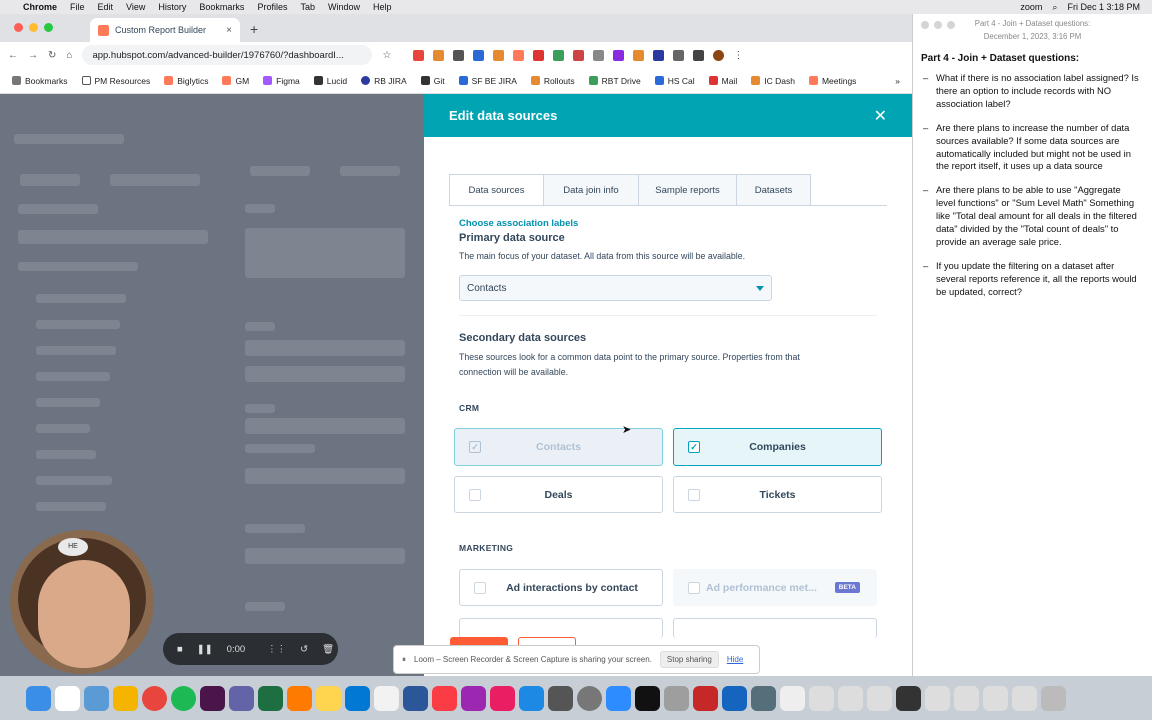 The image size is (1152, 720). What do you see at coordinates (444, 698) in the screenshot?
I see `music-icon` at bounding box center [444, 698].